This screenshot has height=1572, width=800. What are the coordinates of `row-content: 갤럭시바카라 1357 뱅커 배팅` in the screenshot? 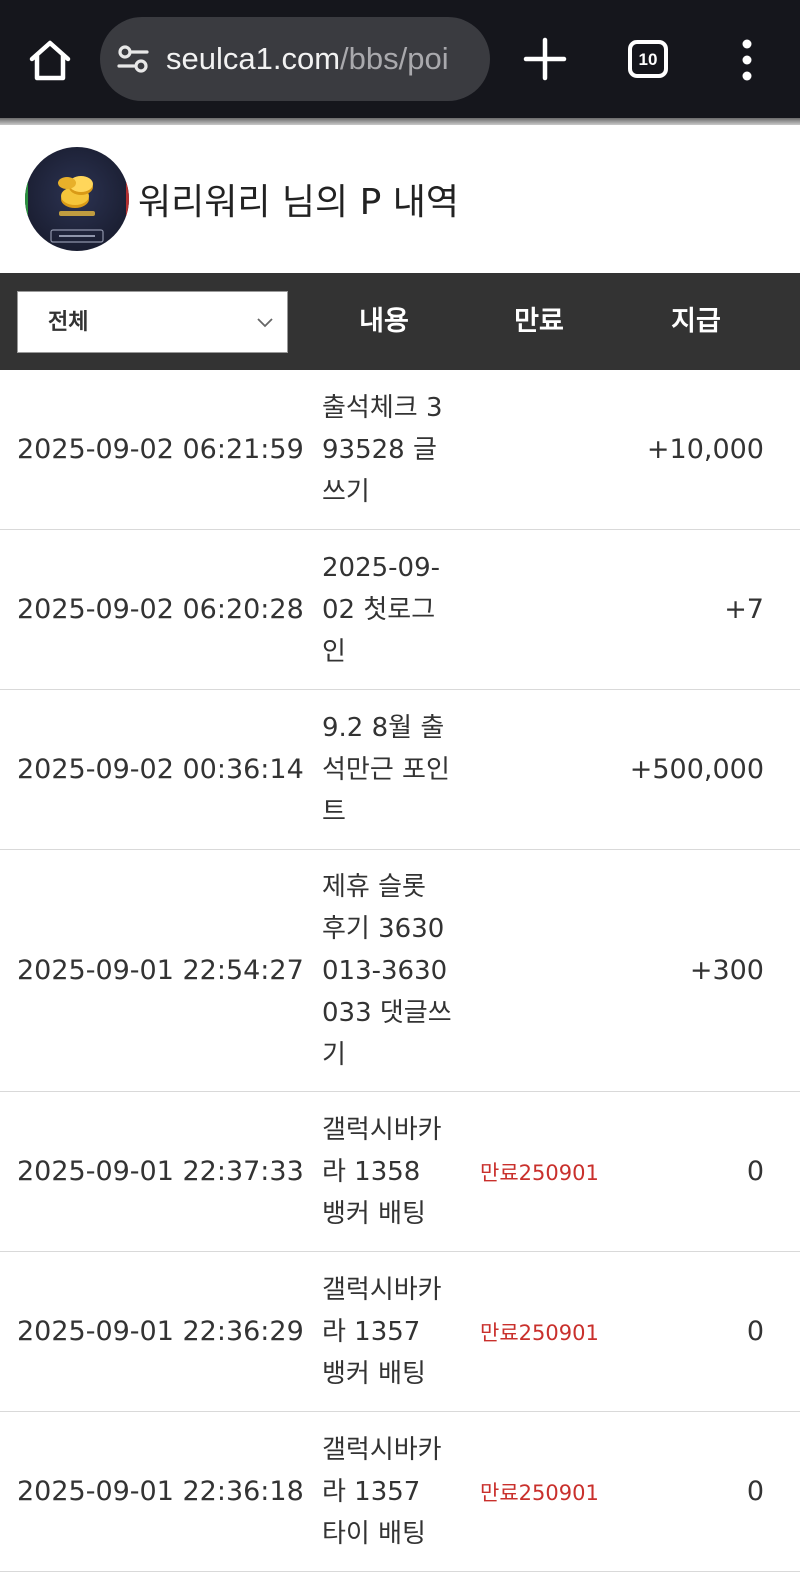 It's located at (382, 1331).